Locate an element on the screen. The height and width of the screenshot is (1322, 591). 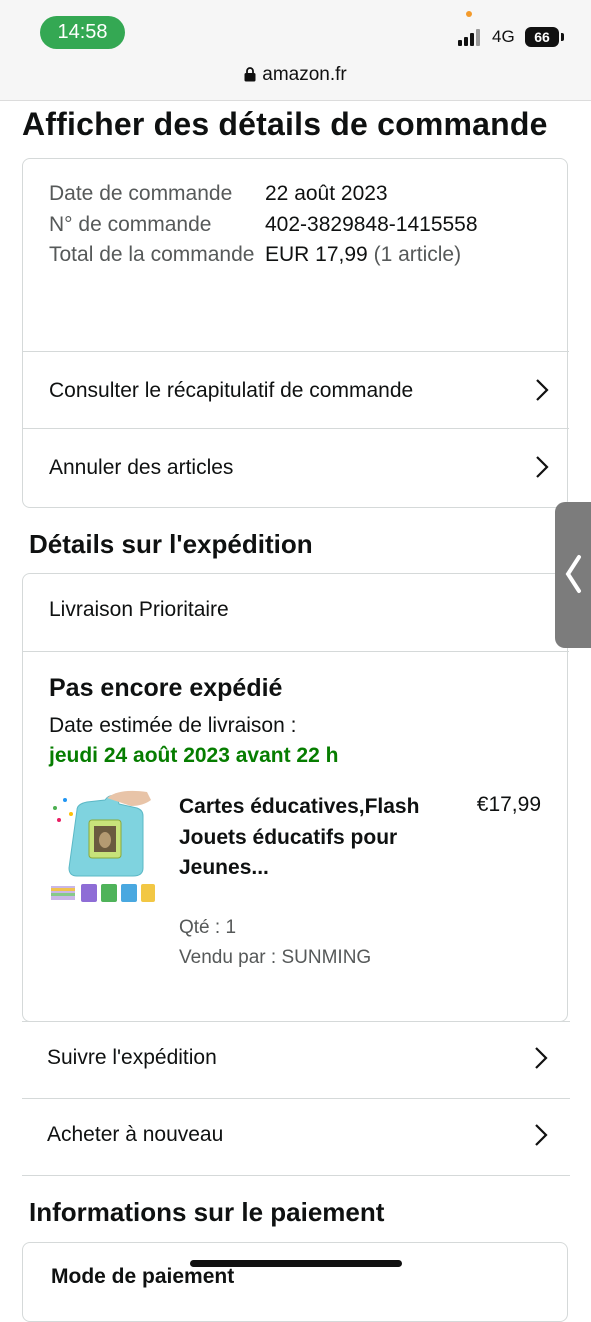
product-image is located at coordinates (102, 851).